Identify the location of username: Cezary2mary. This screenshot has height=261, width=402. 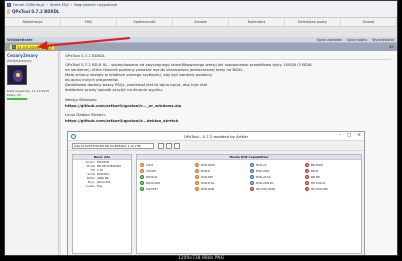
(22, 55).